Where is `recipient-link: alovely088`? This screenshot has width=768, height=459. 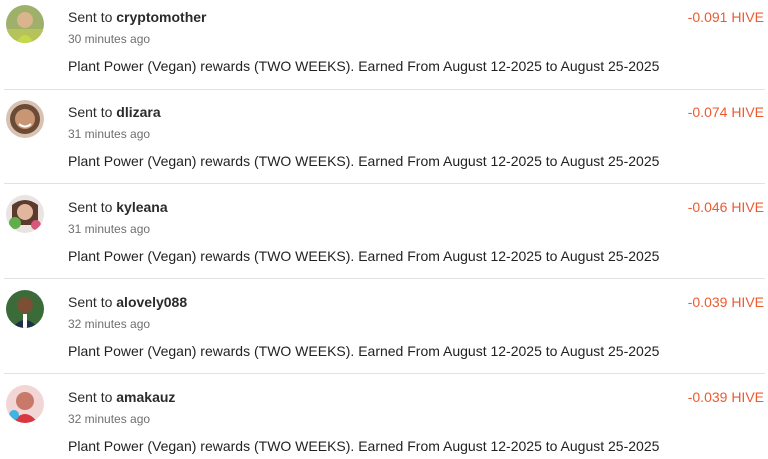 recipient-link: alovely088 is located at coordinates (151, 302).